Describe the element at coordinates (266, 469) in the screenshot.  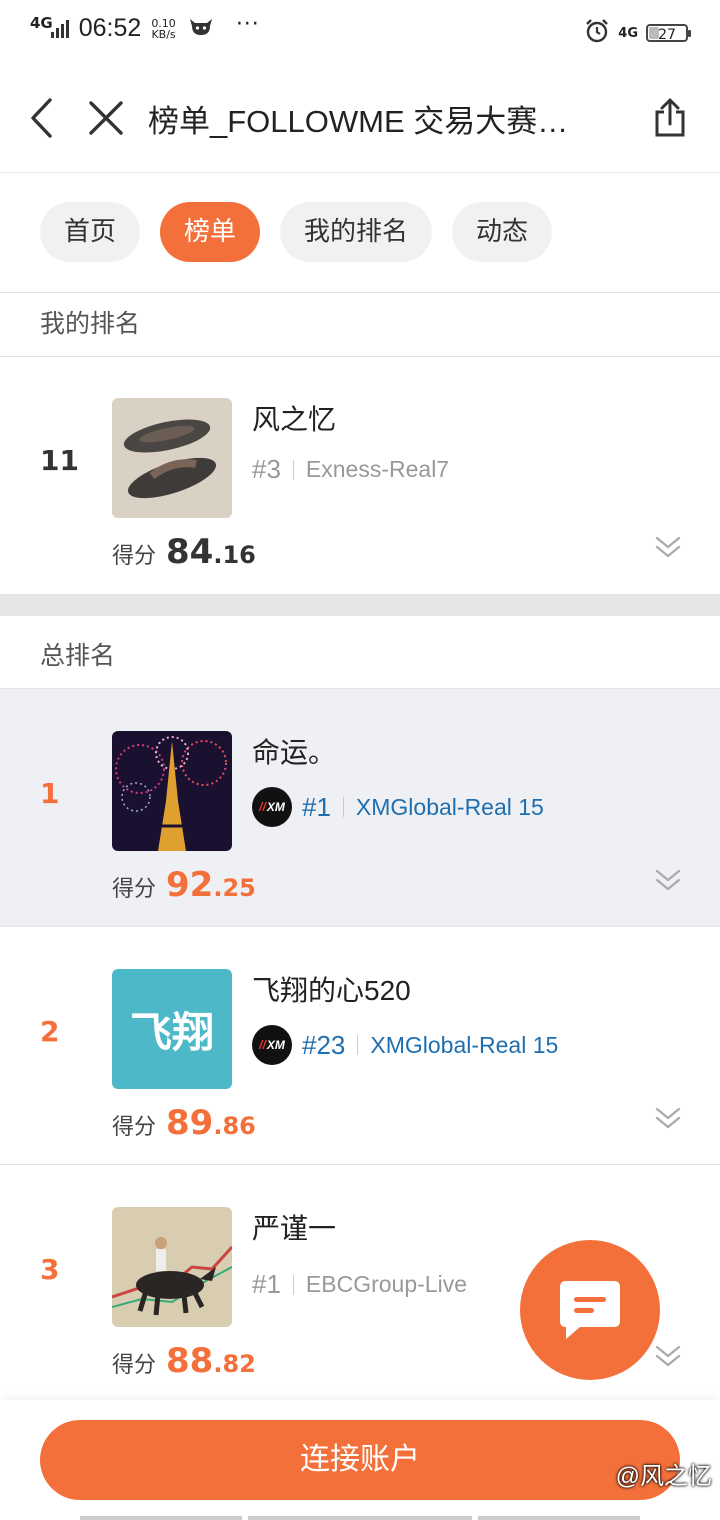
I see `server-rank: #3` at that location.